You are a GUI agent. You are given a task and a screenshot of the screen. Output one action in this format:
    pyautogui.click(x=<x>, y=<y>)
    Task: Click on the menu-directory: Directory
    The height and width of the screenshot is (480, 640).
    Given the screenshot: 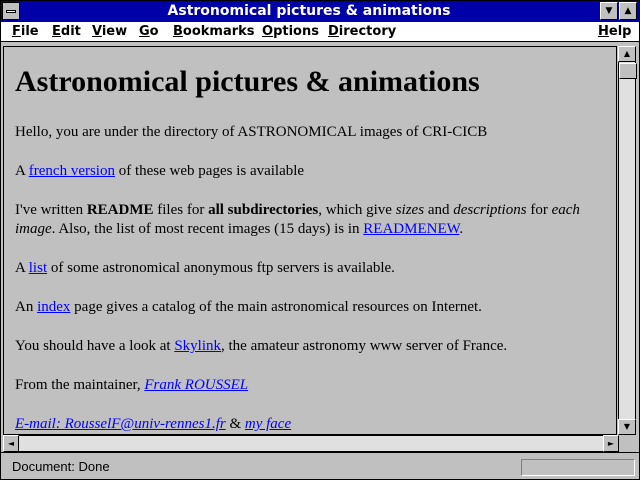 What is the action you would take?
    pyautogui.click(x=362, y=31)
    